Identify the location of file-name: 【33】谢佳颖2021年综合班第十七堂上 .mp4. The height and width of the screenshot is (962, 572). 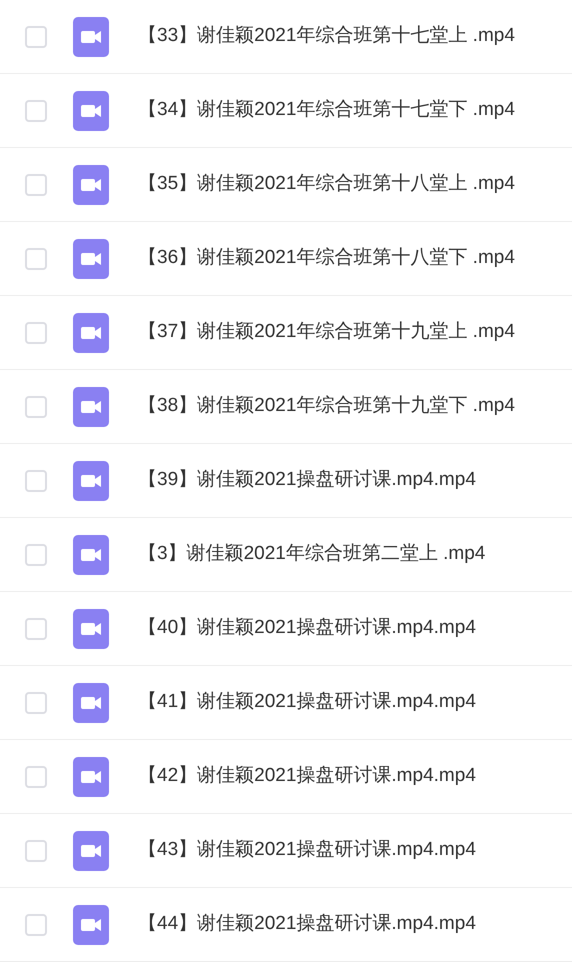
(326, 36).